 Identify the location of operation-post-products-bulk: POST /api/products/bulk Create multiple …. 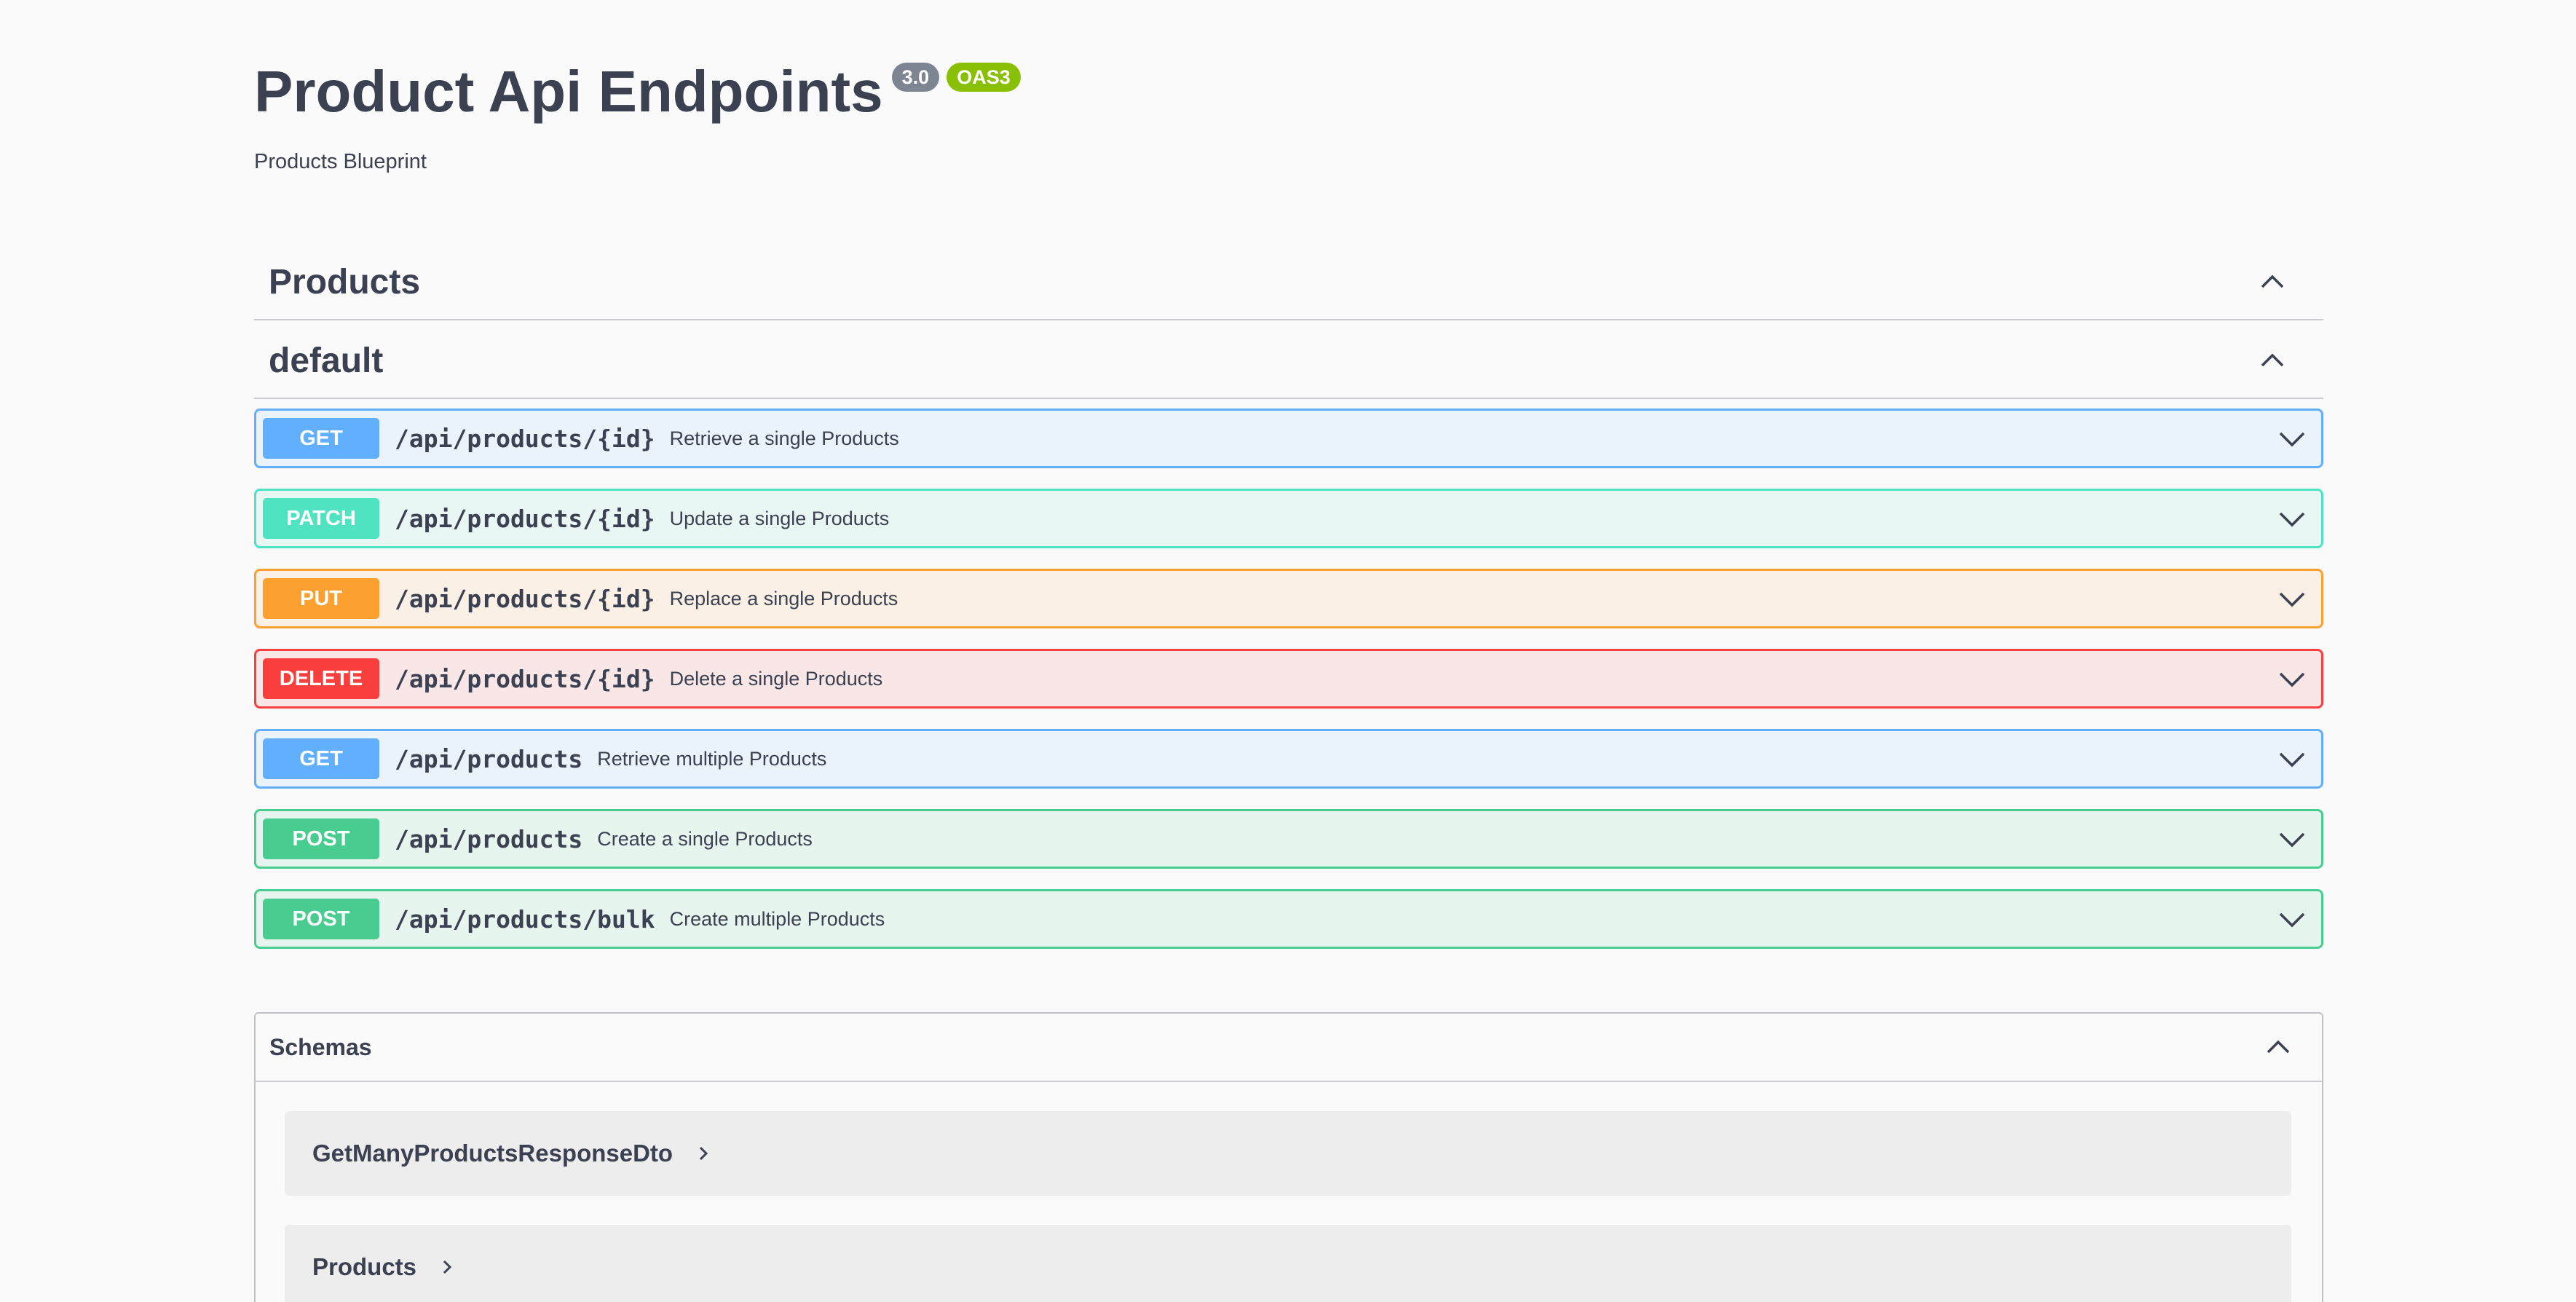
(1289, 919).